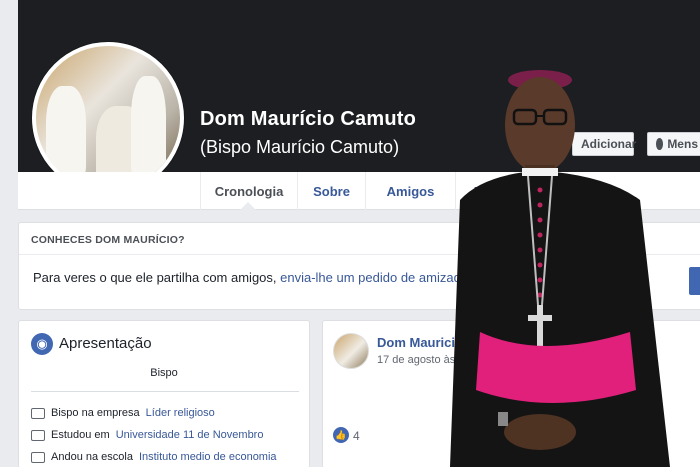 This screenshot has width=700, height=467. What do you see at coordinates (92, 457) in the screenshot?
I see `intro-school-prefix: Andou na escola` at bounding box center [92, 457].